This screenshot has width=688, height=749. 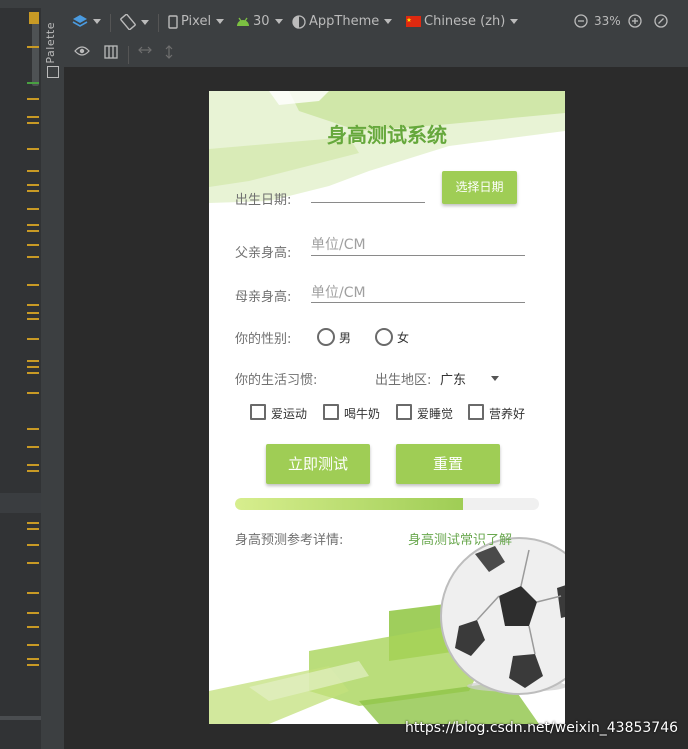 I want to click on design-surface-button, so click(x=86, y=21).